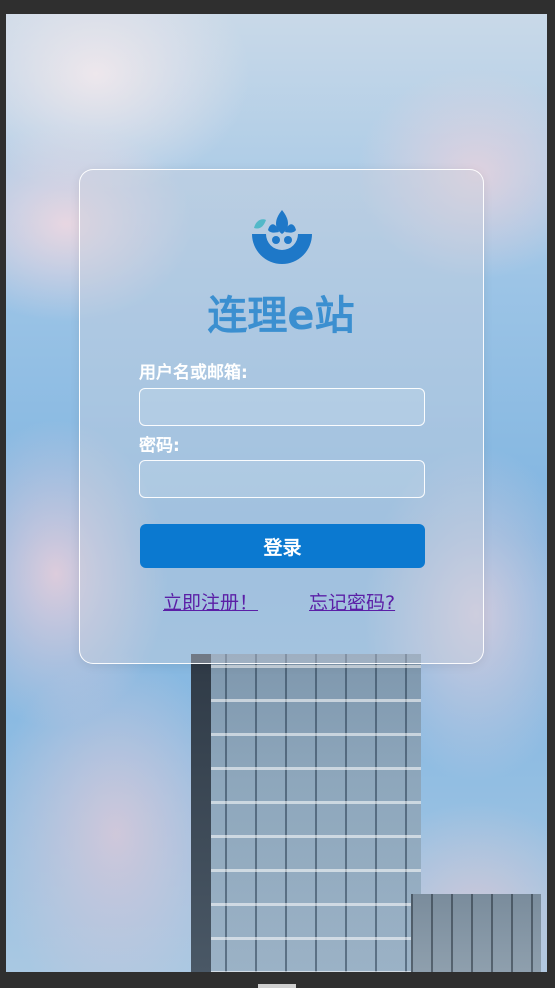 The width and height of the screenshot is (555, 988). What do you see at coordinates (282, 546) in the screenshot?
I see `login-button: 登录` at bounding box center [282, 546].